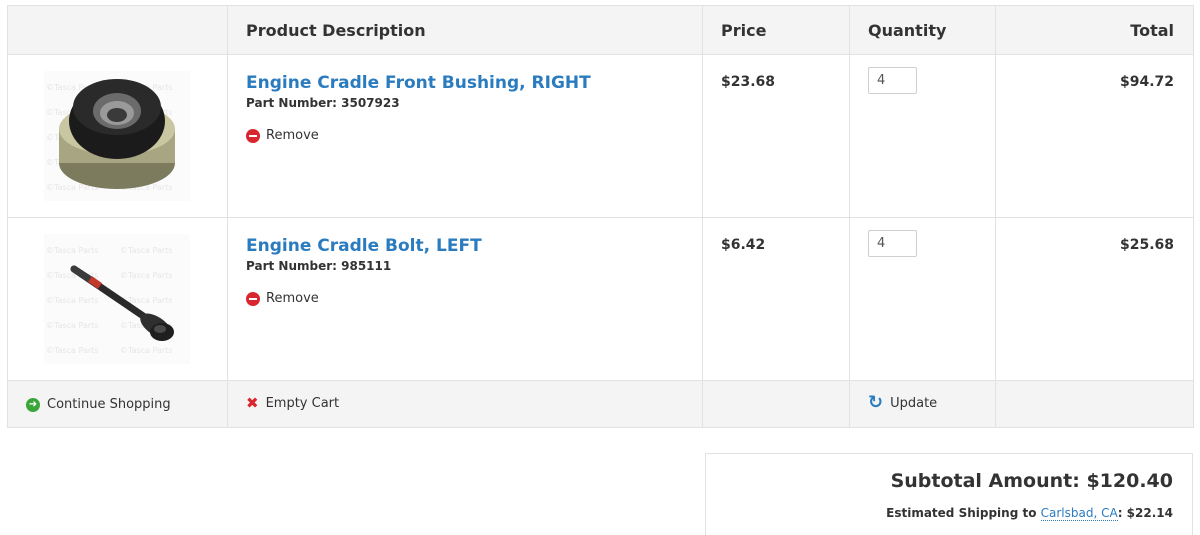  I want to click on part-number: Part Number: 3507923, so click(323, 103).